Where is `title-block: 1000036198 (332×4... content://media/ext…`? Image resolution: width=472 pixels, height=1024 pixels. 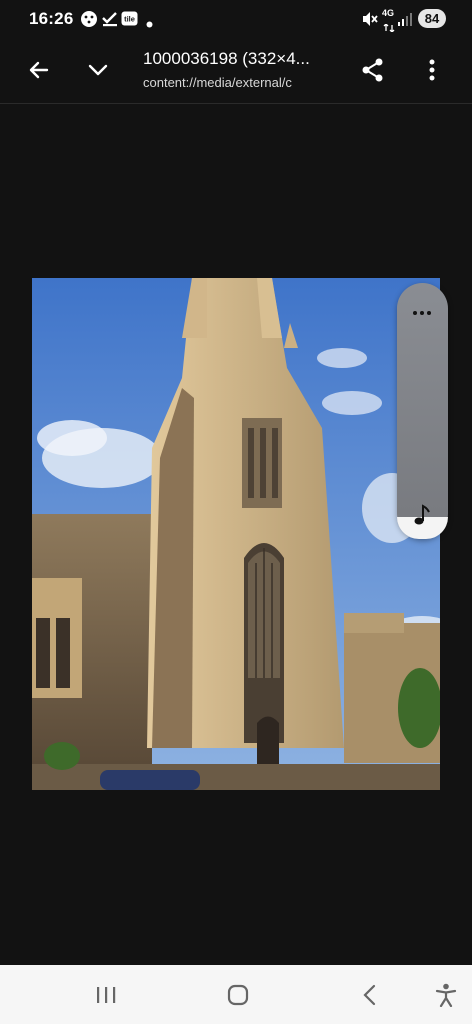 title-block: 1000036198 (332×4... content://media/ext… is located at coordinates (241, 70).